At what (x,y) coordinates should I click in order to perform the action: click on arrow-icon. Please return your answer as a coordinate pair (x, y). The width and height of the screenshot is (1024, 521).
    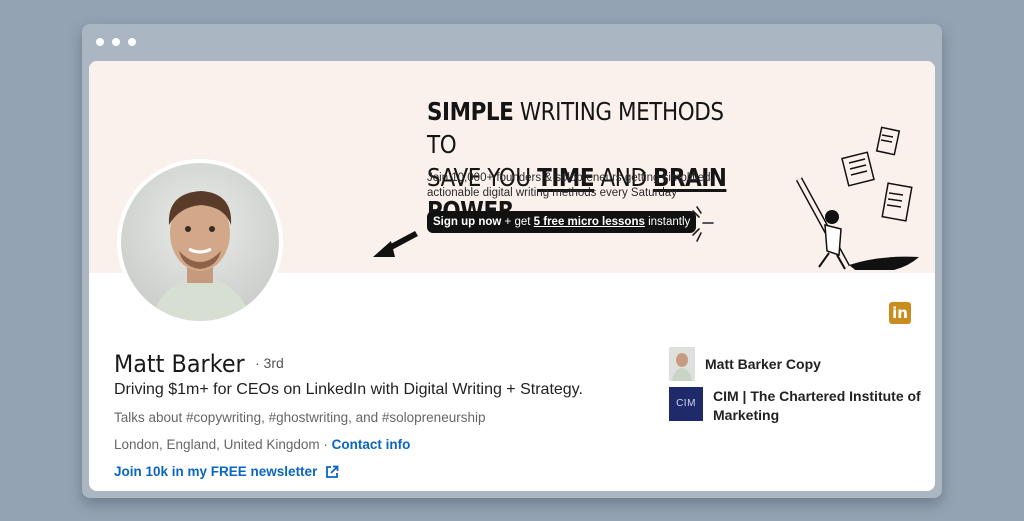
    Looking at the image, I should click on (395, 244).